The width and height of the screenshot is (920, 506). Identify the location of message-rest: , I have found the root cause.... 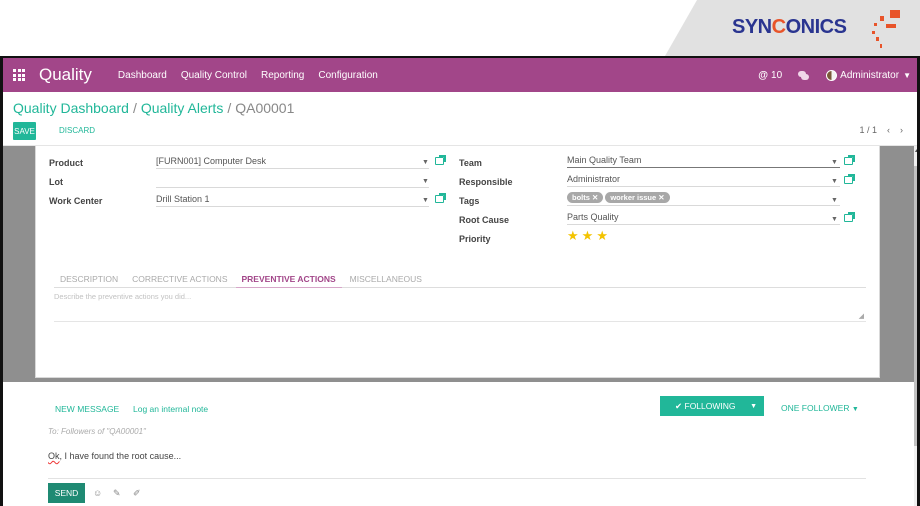
(120, 456).